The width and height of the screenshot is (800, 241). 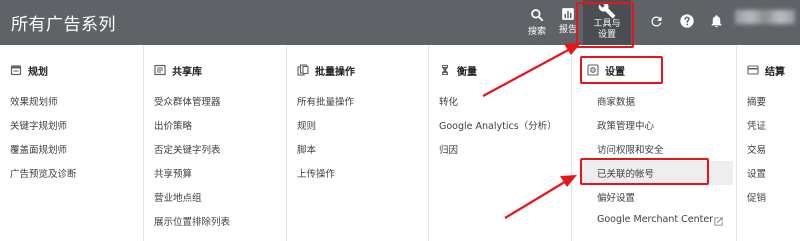 What do you see at coordinates (531, 70) in the screenshot?
I see `arrow-to-tools` at bounding box center [531, 70].